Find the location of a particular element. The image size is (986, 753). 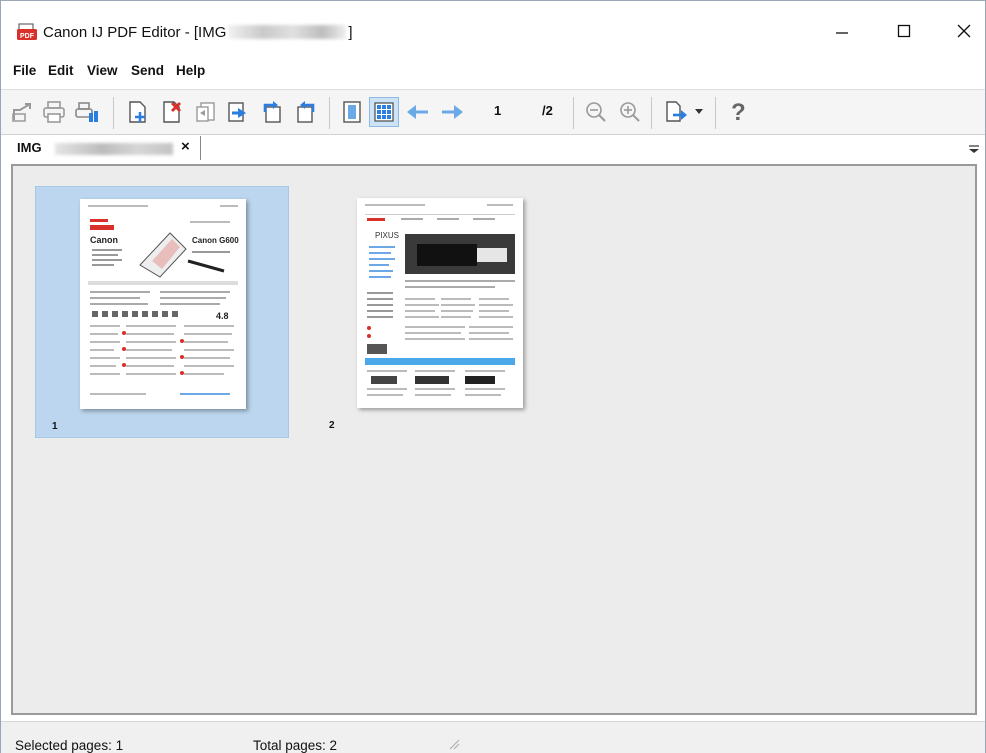

zoom-in-icon is located at coordinates (630, 112).